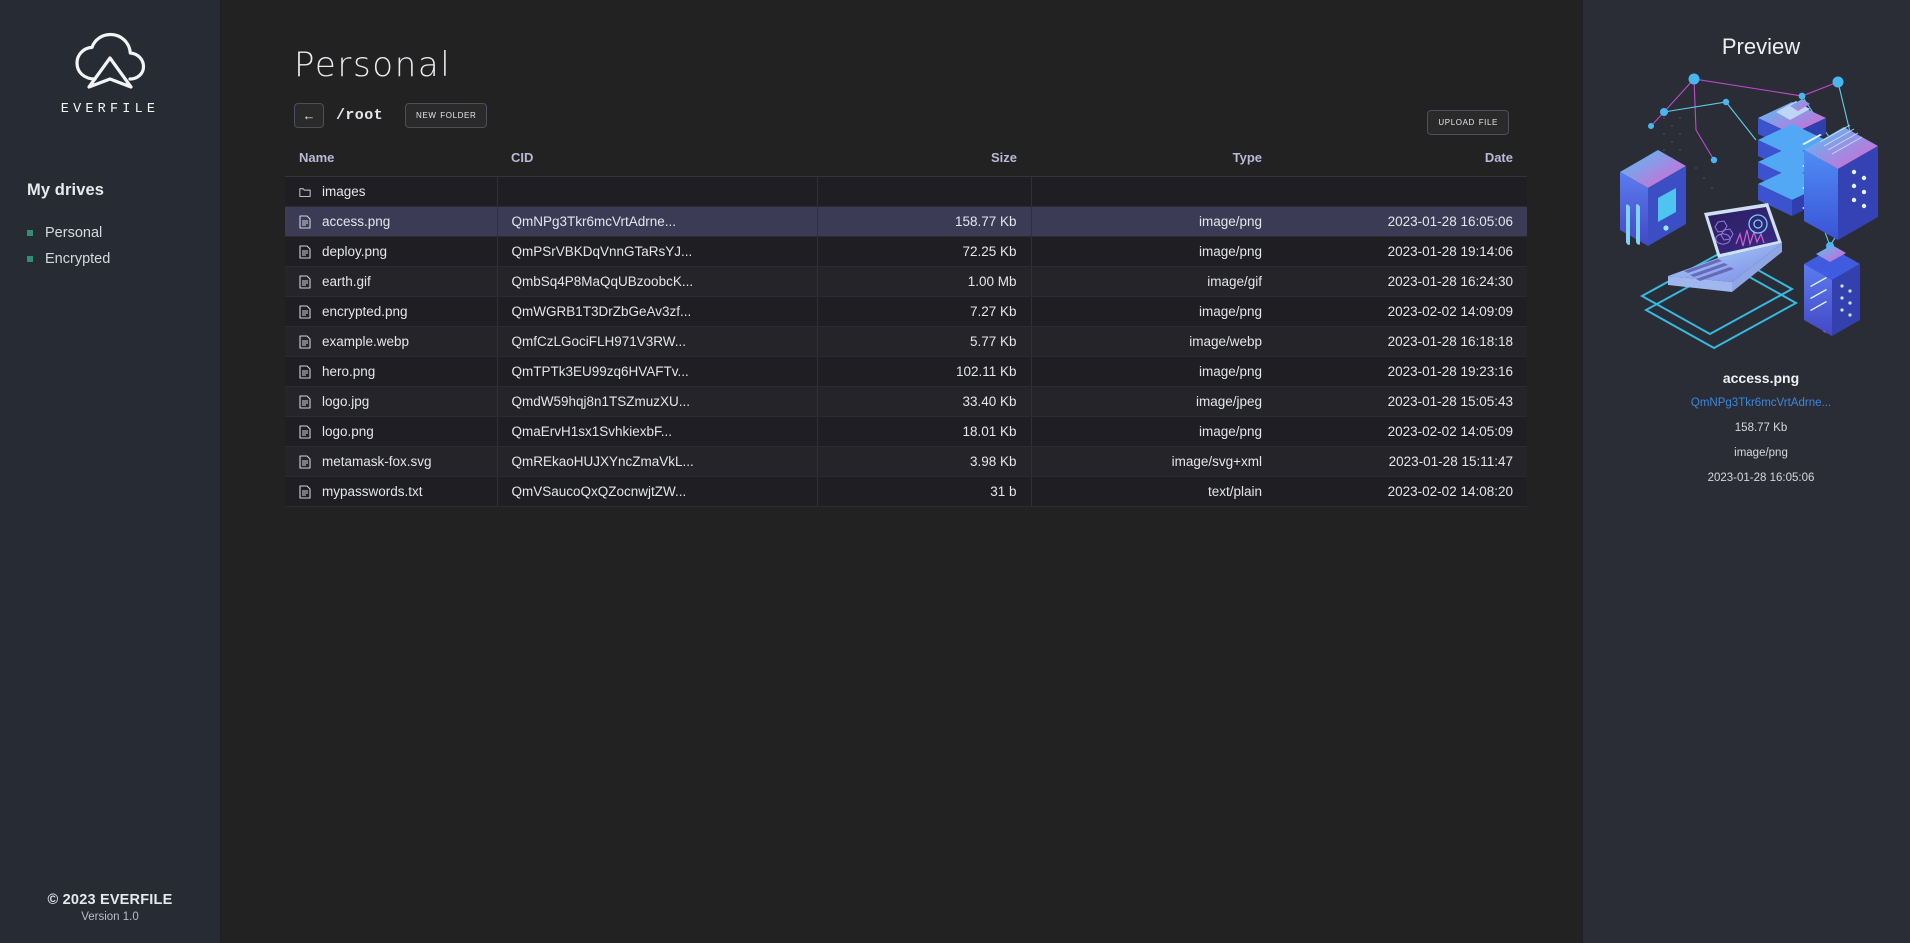  I want to click on sidebar-footer: © 2023 EVERFILE Version 1.0, so click(110, 907).